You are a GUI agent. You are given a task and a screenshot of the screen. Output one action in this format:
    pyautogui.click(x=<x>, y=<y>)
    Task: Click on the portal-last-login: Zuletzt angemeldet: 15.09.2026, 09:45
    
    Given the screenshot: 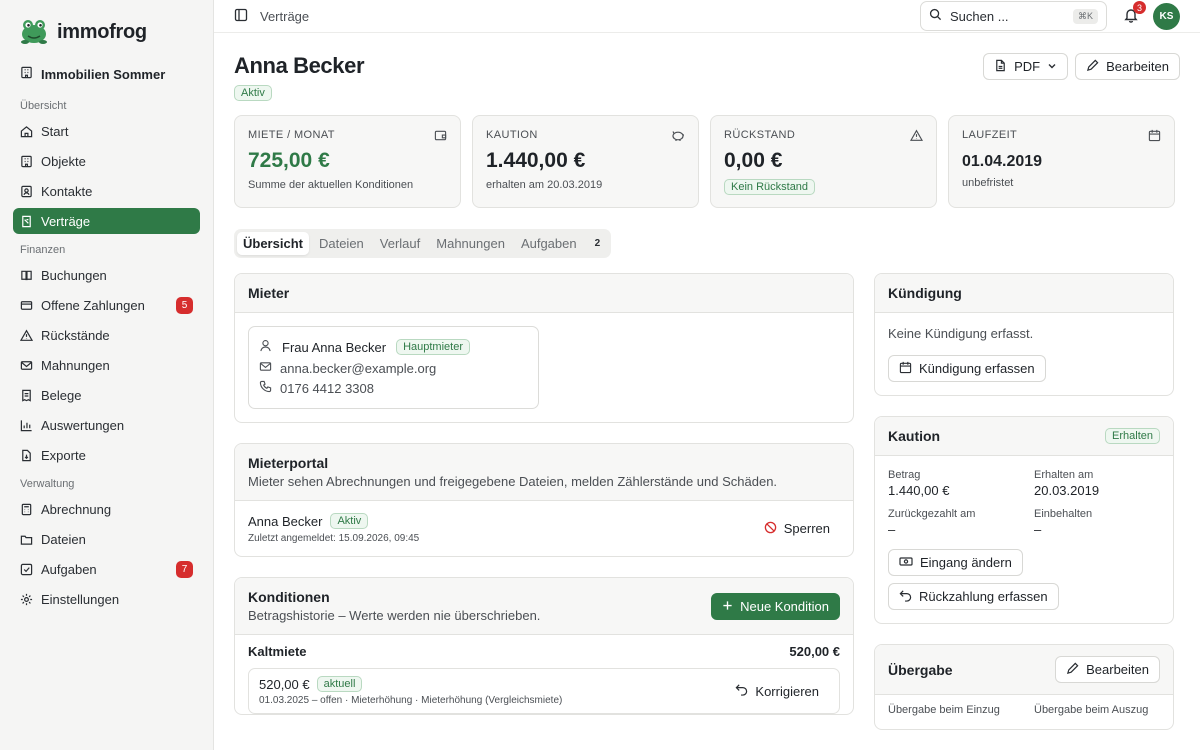 What is the action you would take?
    pyautogui.click(x=334, y=538)
    